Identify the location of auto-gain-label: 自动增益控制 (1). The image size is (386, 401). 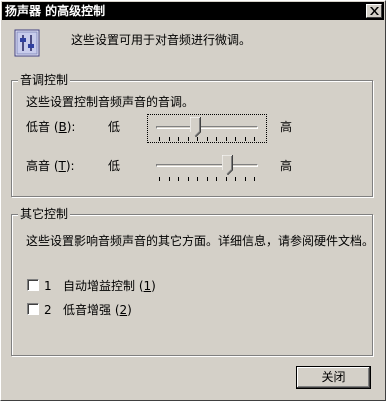
(109, 286).